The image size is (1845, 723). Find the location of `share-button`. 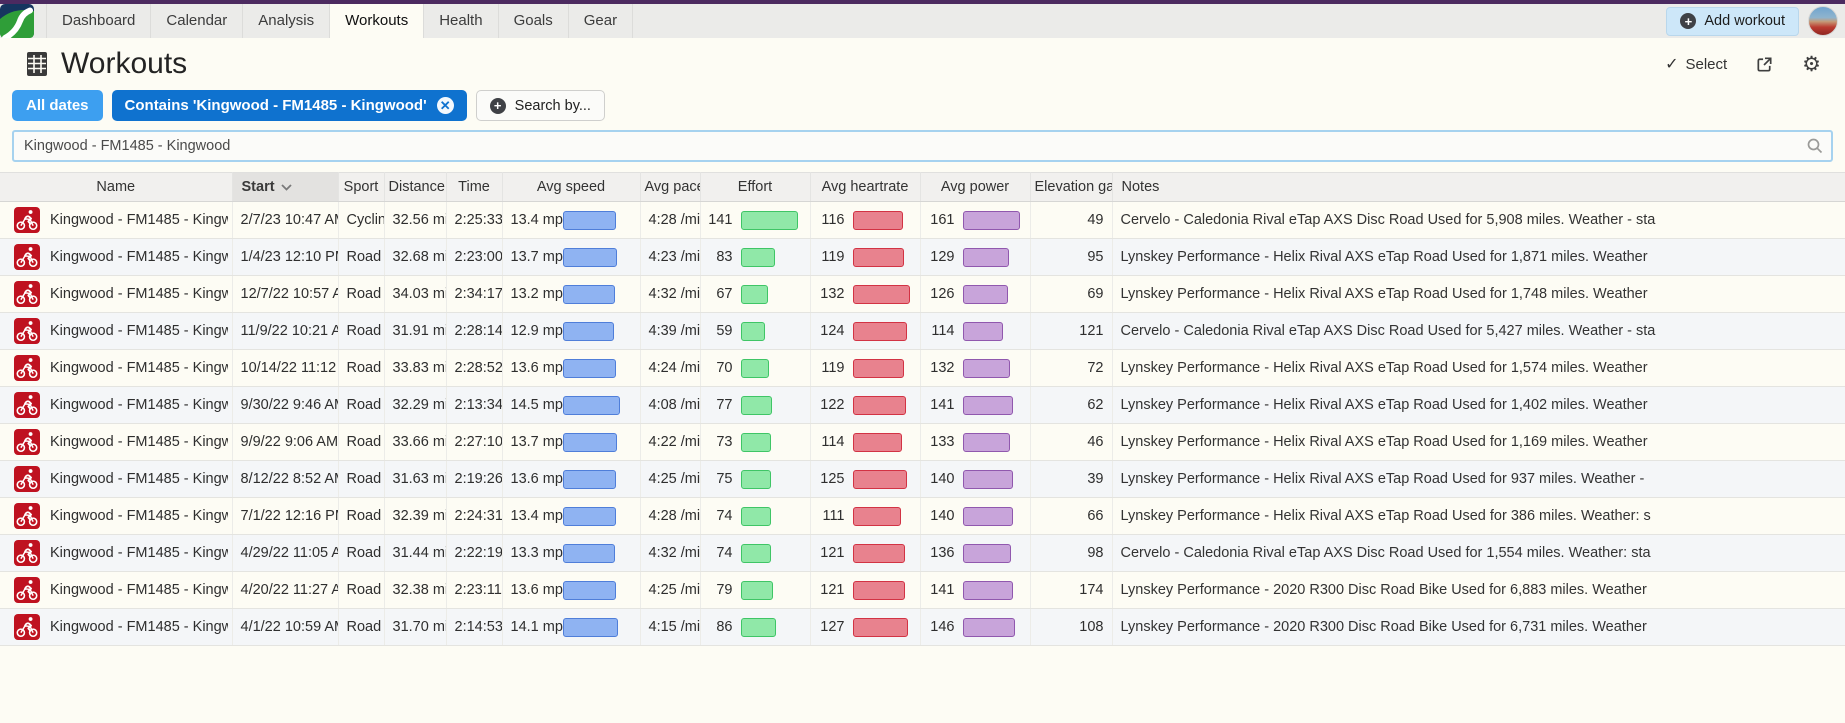

share-button is located at coordinates (1764, 64).